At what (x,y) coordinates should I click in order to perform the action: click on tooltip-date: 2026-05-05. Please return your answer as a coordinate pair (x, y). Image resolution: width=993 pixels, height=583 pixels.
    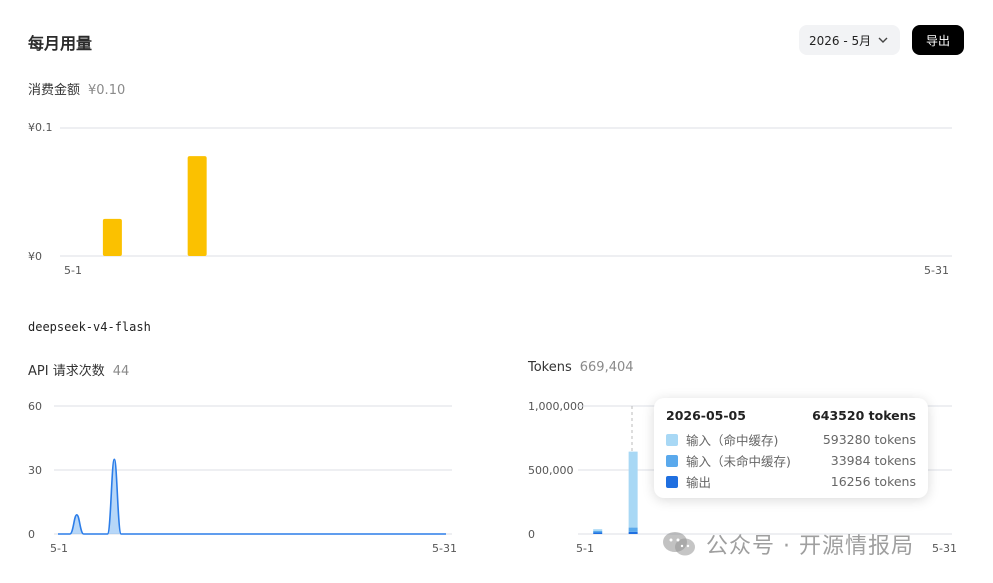
    Looking at the image, I should click on (706, 415).